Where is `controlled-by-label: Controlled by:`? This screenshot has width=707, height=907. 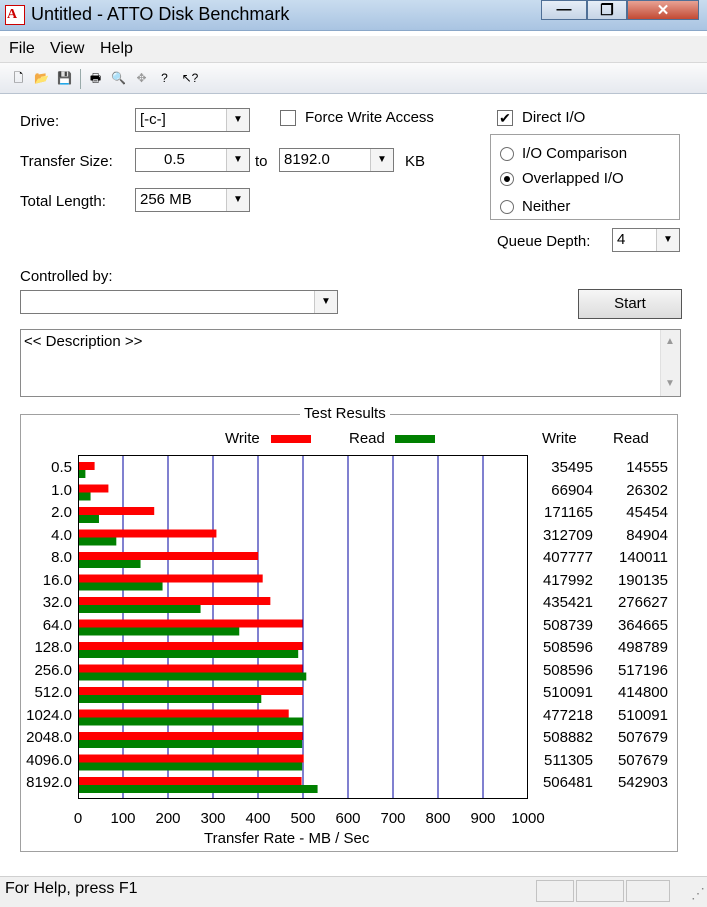 controlled-by-label: Controlled by: is located at coordinates (66, 276).